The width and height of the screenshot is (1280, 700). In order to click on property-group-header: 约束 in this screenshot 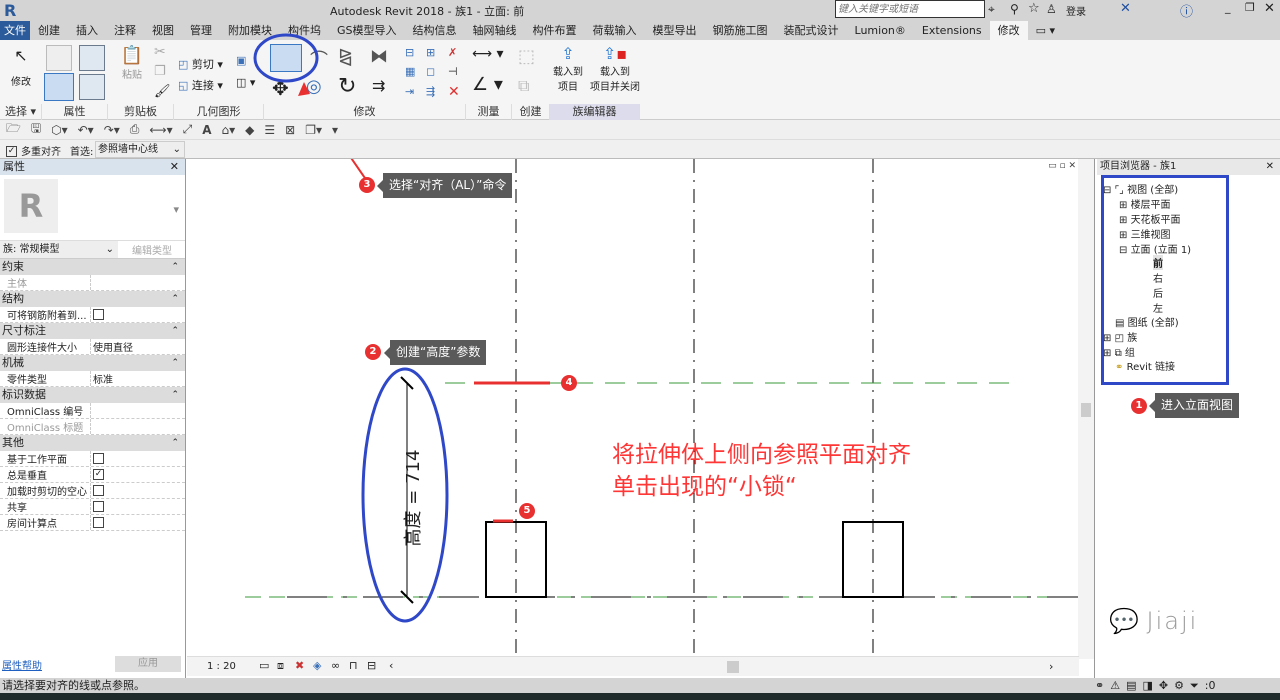, I will do `click(92, 267)`.